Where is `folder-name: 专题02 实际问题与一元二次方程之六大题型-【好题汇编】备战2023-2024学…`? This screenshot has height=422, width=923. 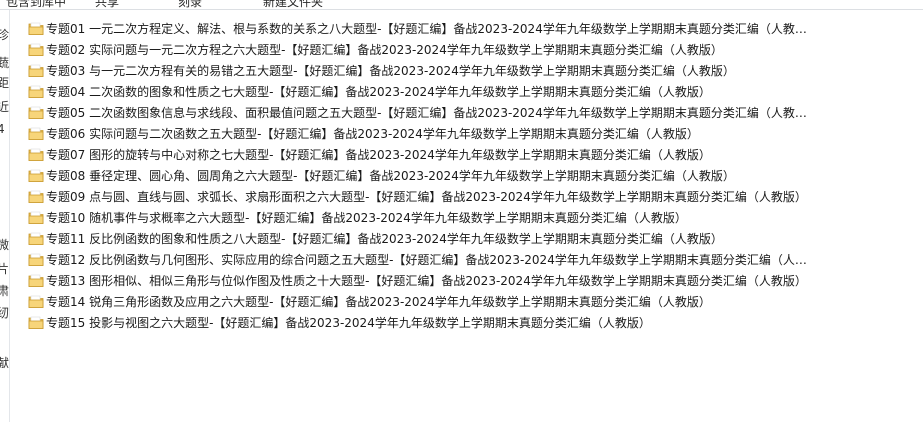 folder-name: 专题02 实际问题与一元二次方程之六大题型-【好题汇编】备战2023-2024学… is located at coordinates (384, 49).